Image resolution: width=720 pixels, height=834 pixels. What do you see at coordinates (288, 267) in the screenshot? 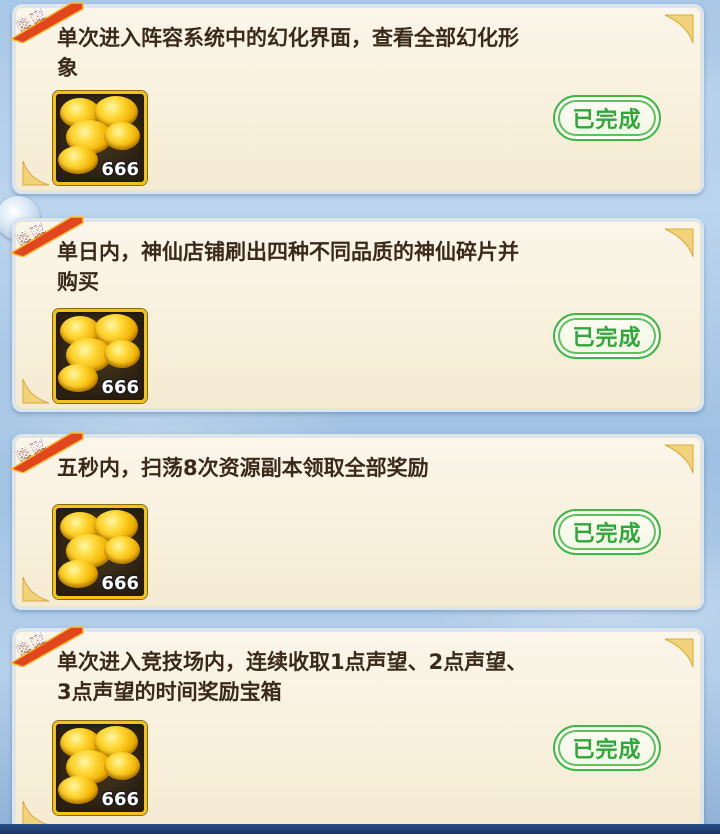
I see `task-description: 单日内，神仙店铺刷出四种不同品质的神仙碎片并购买` at bounding box center [288, 267].